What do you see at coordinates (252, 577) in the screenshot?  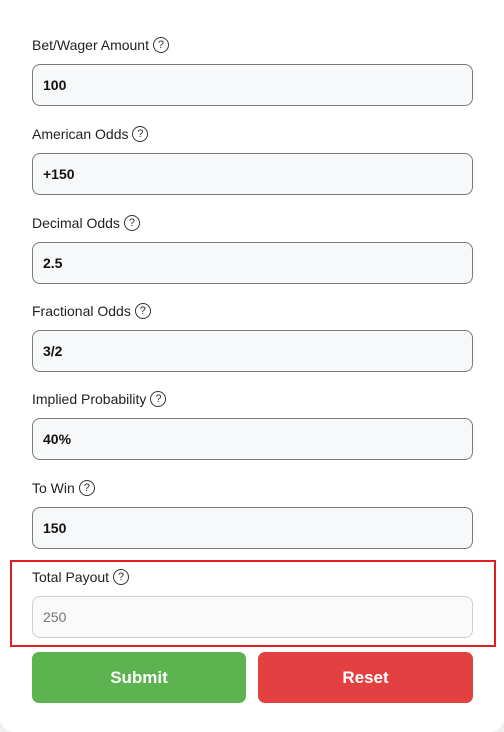 I see `total-payout-label-row: Total Payout ?` at bounding box center [252, 577].